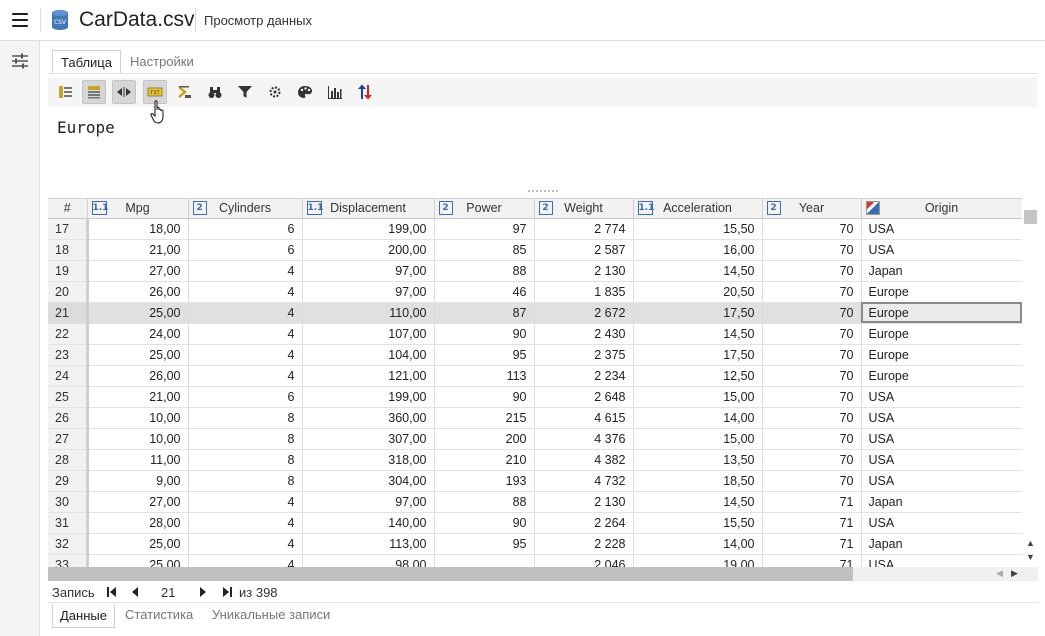  I want to click on splitter-handle, so click(543, 192).